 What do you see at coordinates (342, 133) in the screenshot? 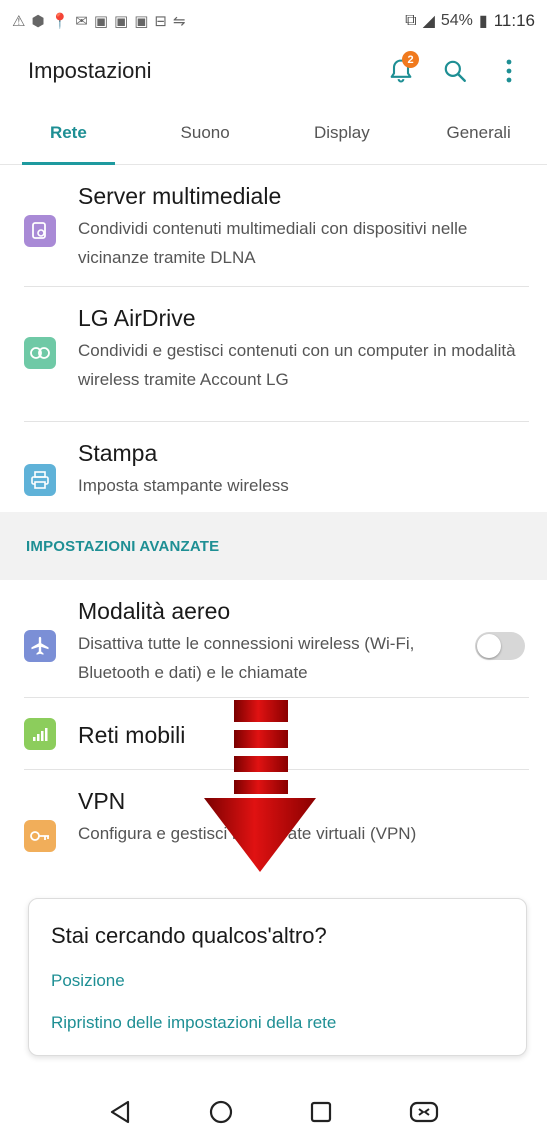
I see `tab-display: Display` at bounding box center [342, 133].